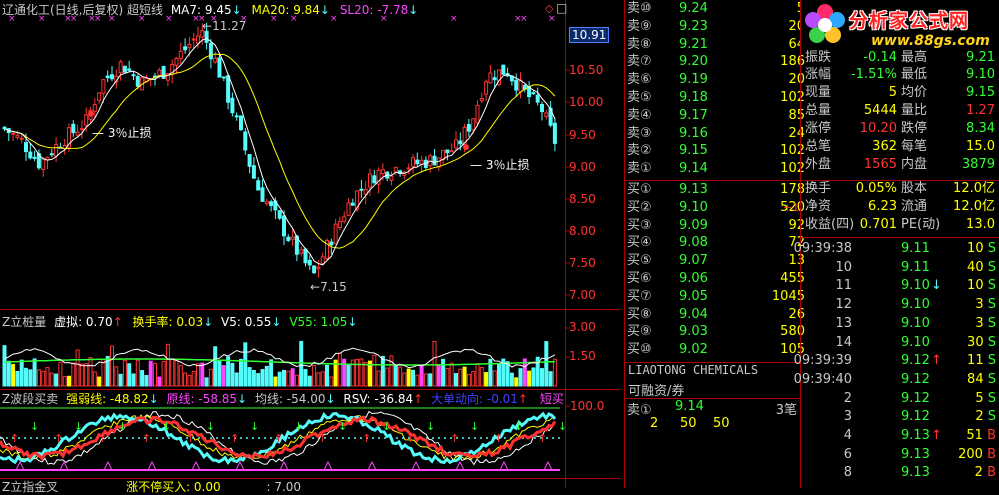 This screenshot has width=999, height=495. Describe the element at coordinates (693, 8) in the screenshot. I see `ask-price: 9.24` at that location.